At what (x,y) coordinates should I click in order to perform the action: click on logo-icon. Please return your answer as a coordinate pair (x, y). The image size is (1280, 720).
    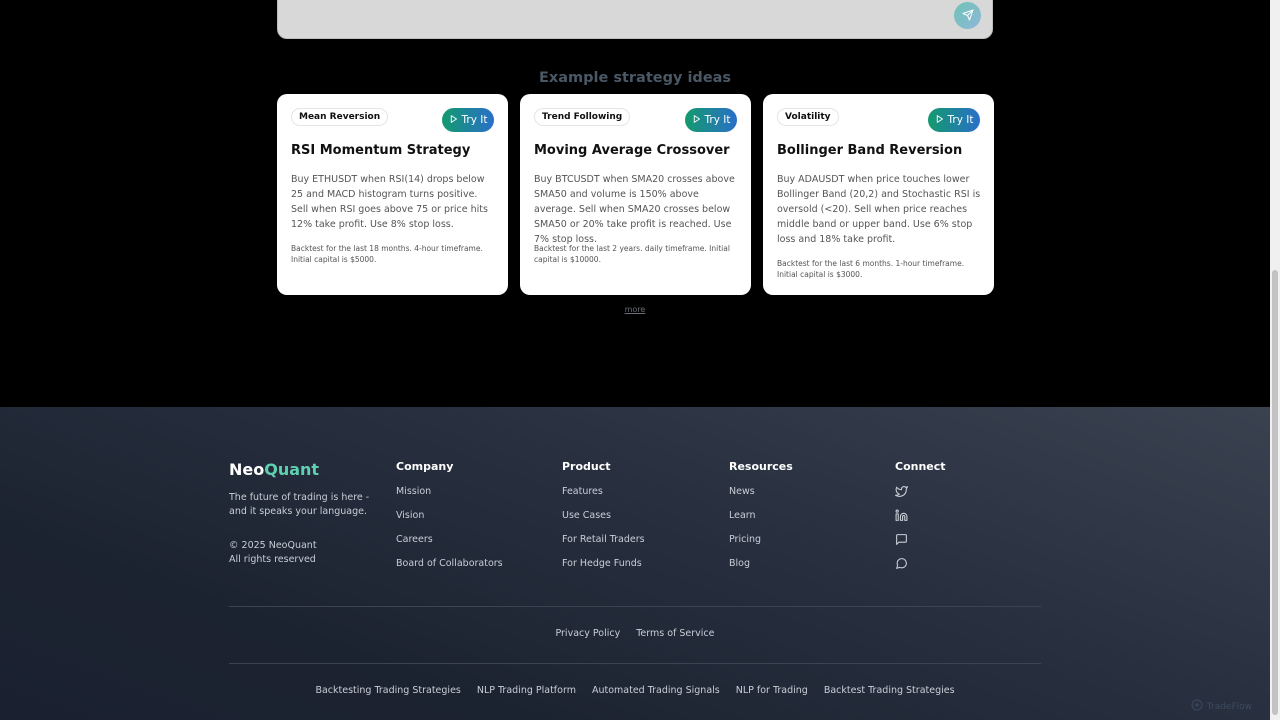
    Looking at the image, I should click on (1197, 706).